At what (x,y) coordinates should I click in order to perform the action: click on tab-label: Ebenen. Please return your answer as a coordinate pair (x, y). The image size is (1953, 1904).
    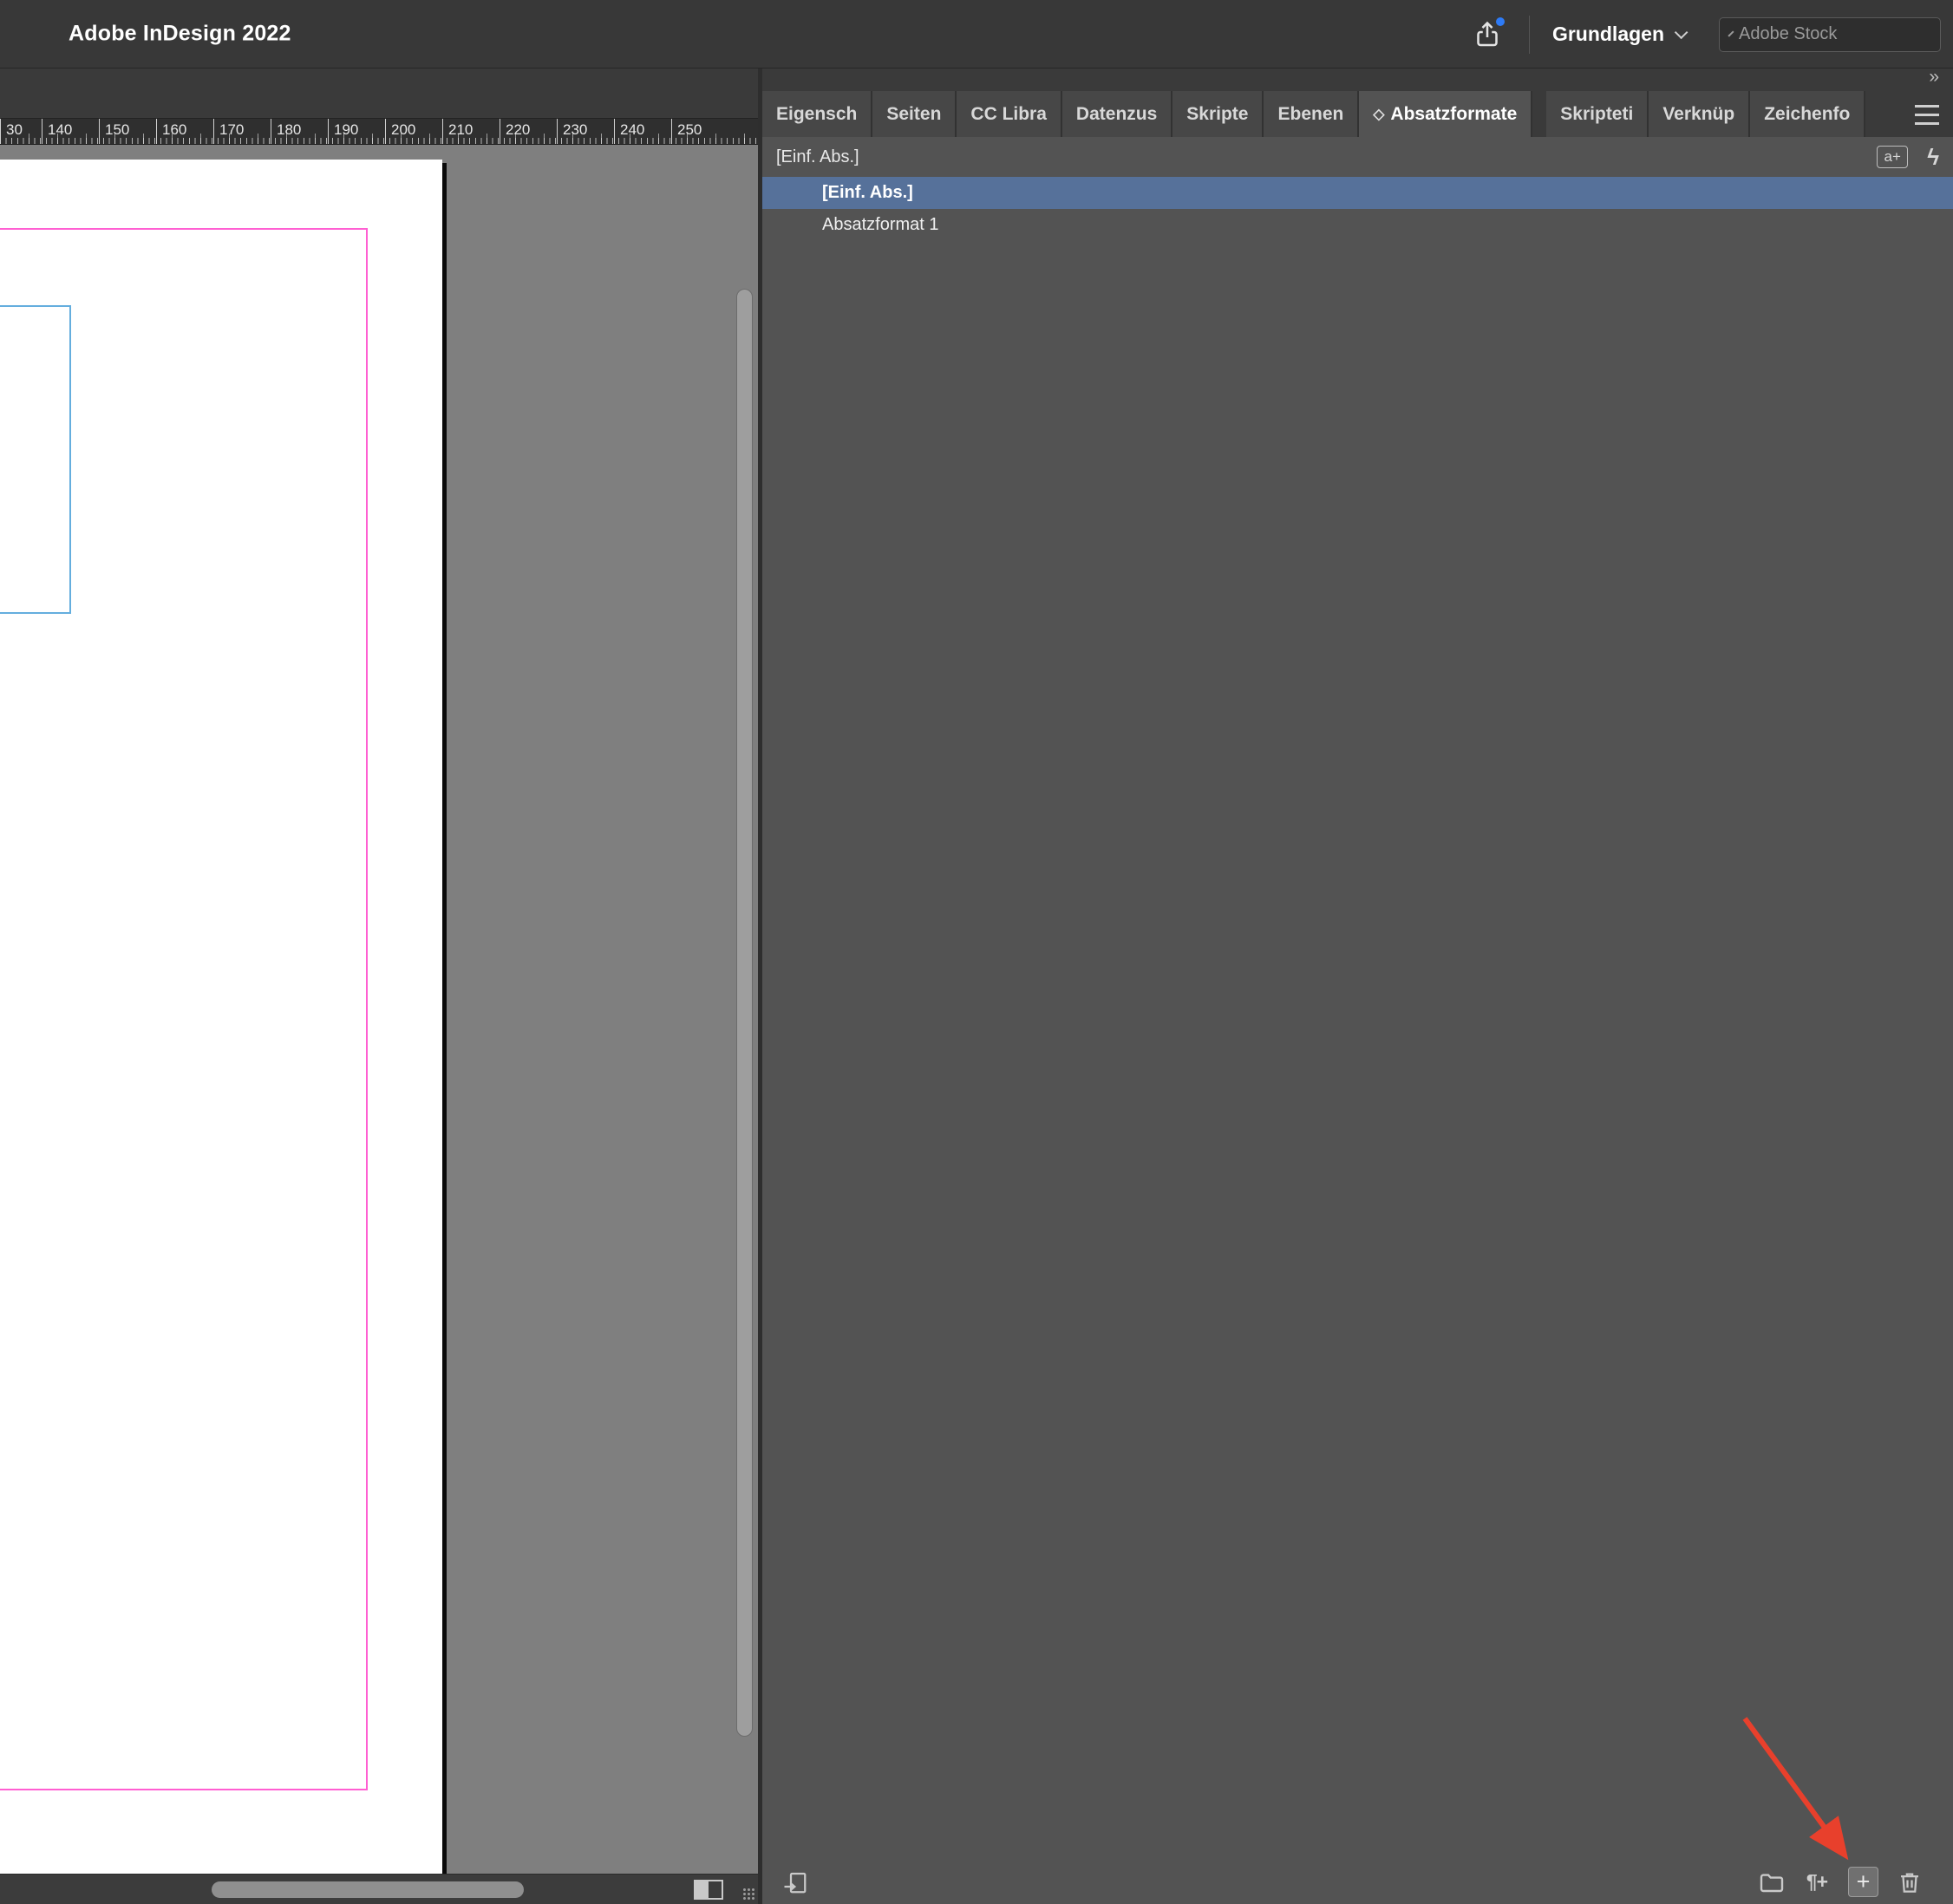
    Looking at the image, I should click on (1310, 113).